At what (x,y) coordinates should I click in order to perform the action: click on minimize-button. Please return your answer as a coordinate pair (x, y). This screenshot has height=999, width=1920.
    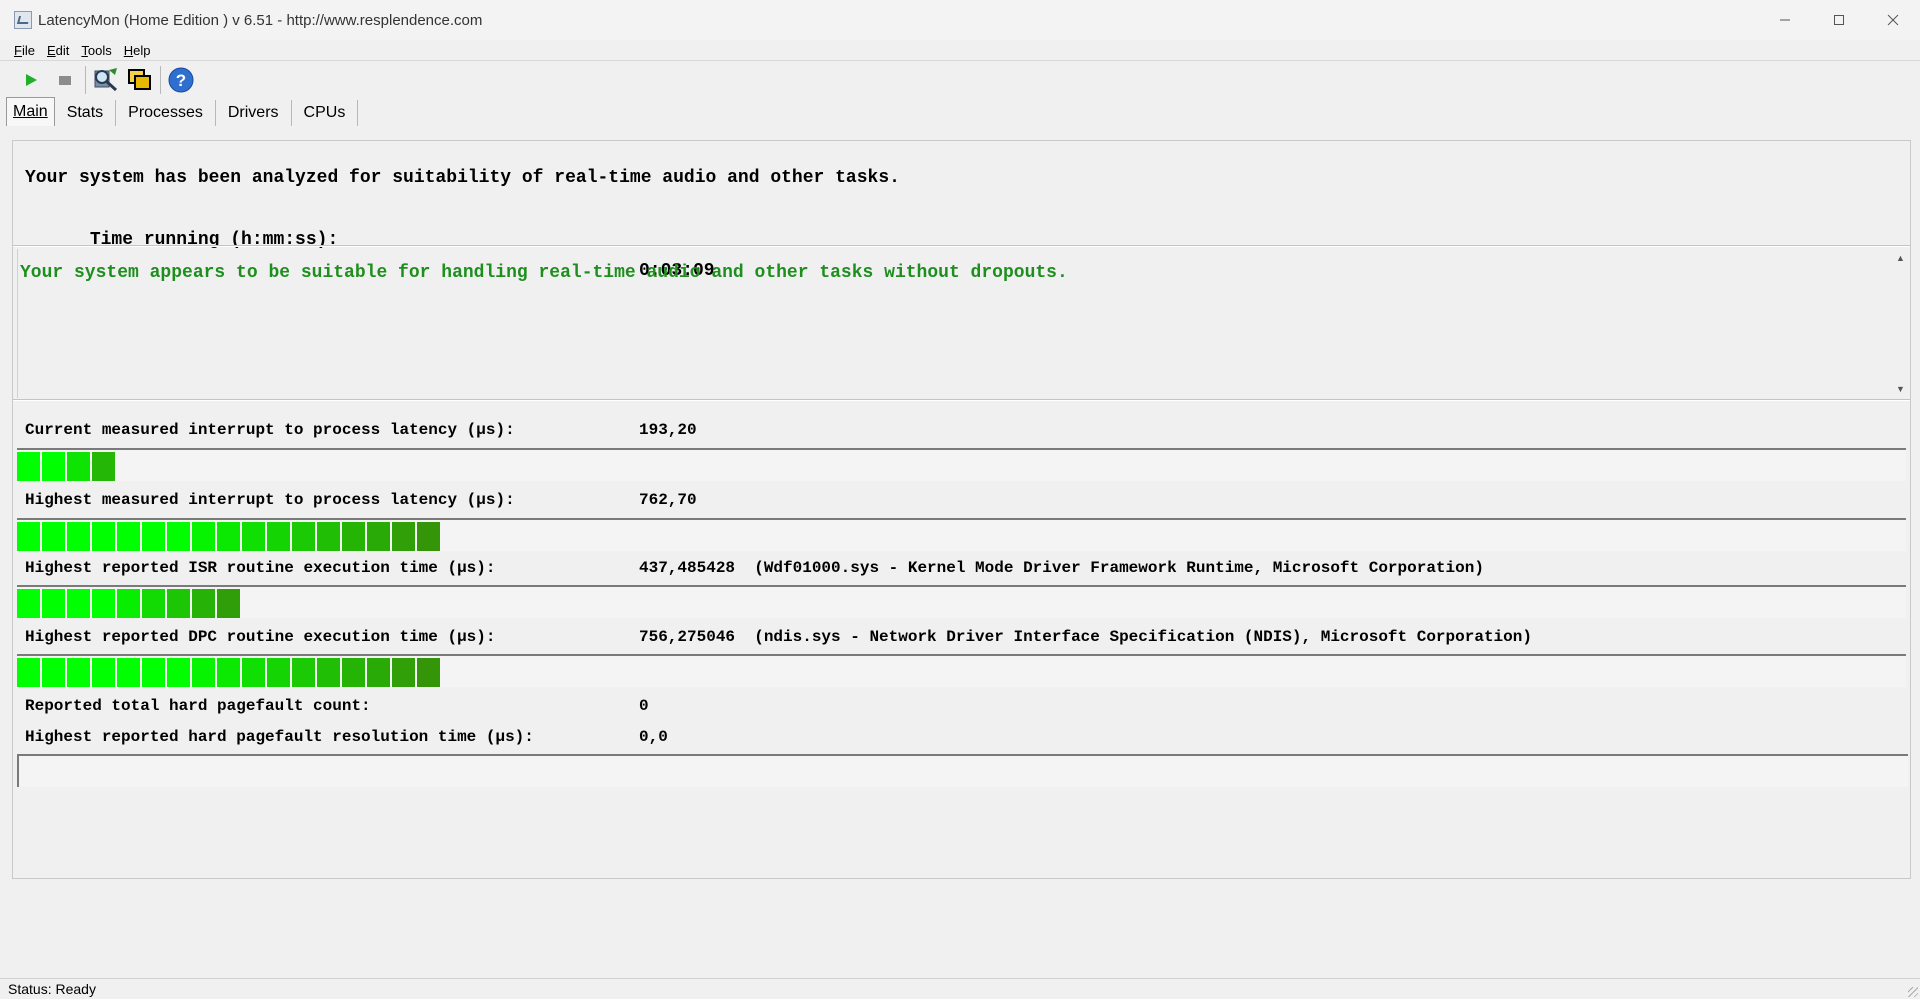
    Looking at the image, I should click on (1785, 20).